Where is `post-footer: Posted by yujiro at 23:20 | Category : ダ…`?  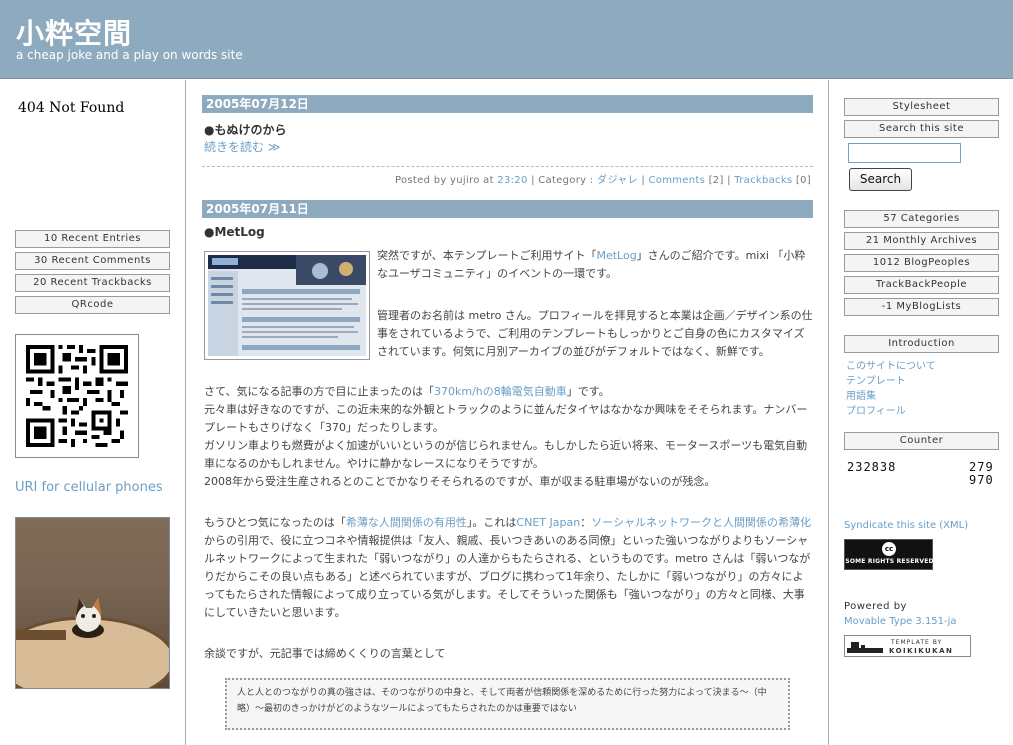 post-footer: Posted by yujiro at 23:20 | Category : ダ… is located at coordinates (507, 176).